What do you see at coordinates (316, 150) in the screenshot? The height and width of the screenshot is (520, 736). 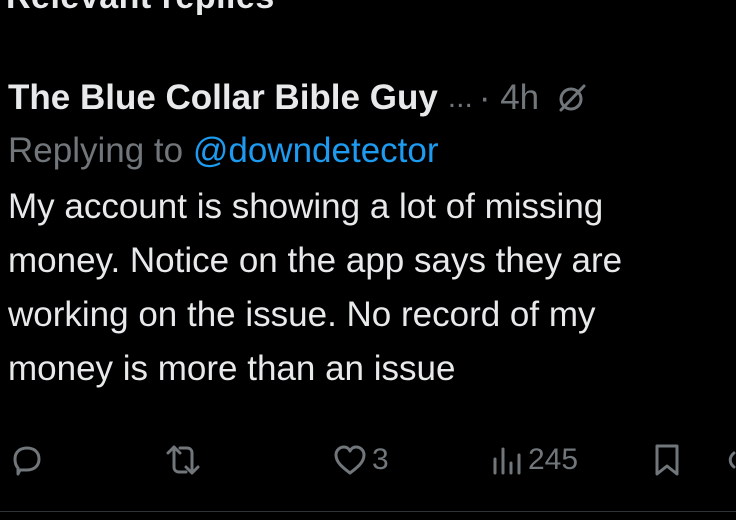 I see `replying-to-handle: @downdetector` at bounding box center [316, 150].